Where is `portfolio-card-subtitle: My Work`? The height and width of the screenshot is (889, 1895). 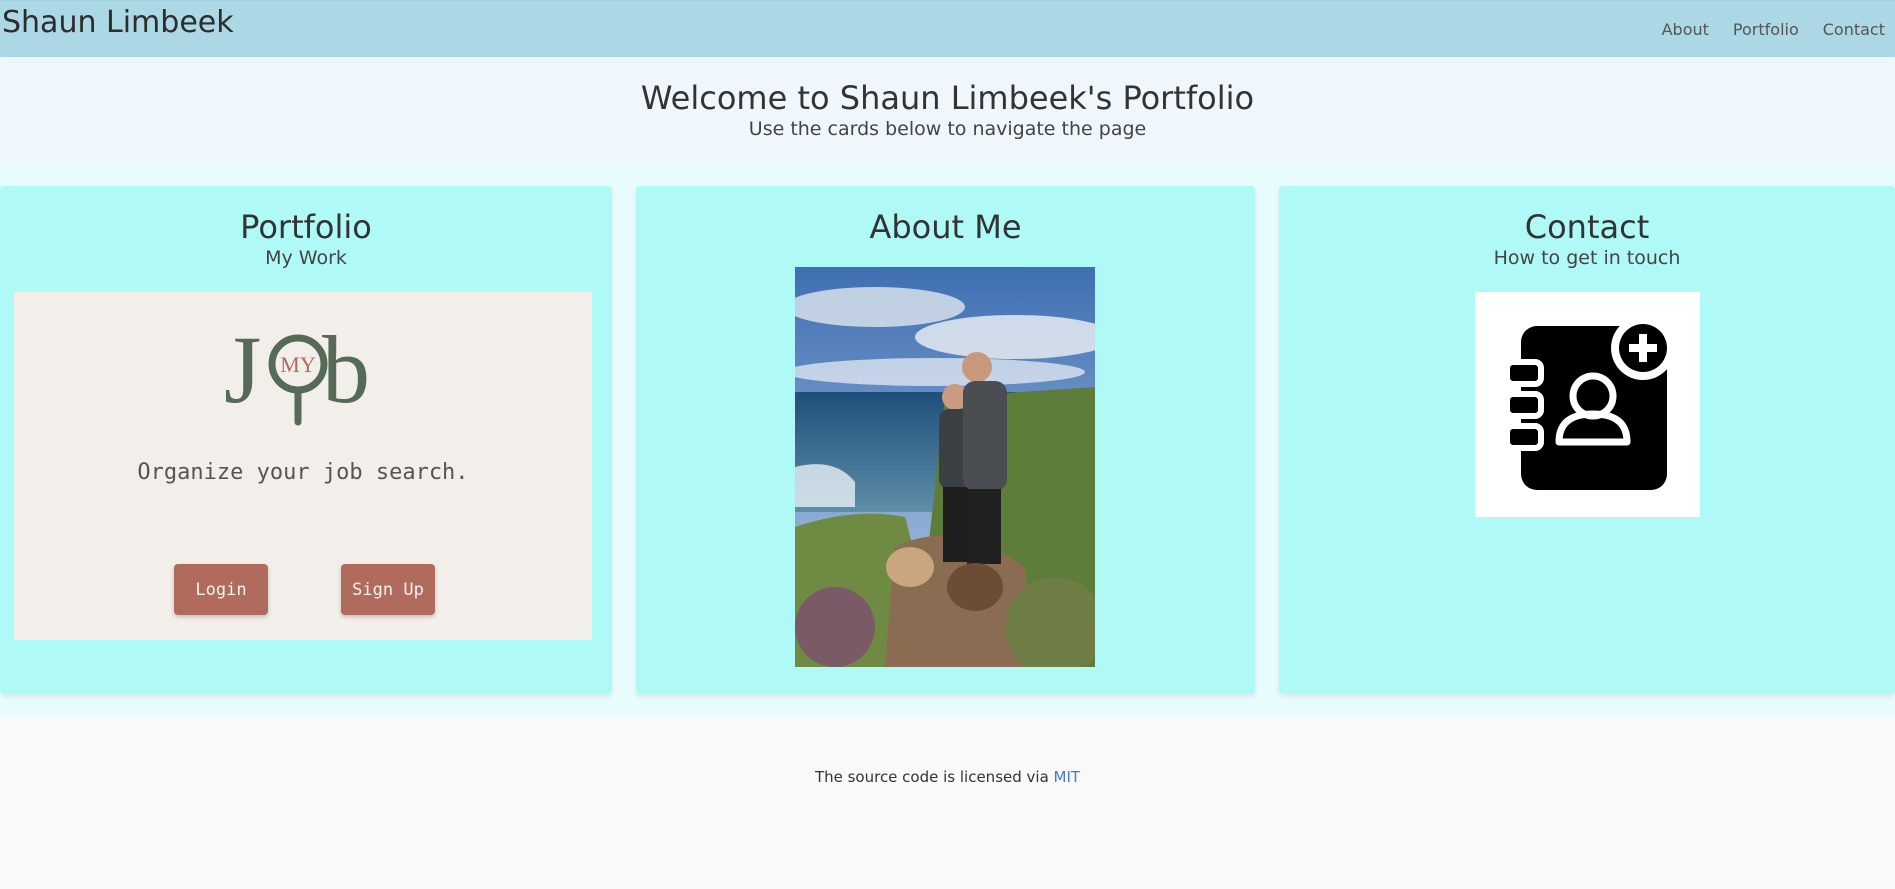 portfolio-card-subtitle: My Work is located at coordinates (306, 258).